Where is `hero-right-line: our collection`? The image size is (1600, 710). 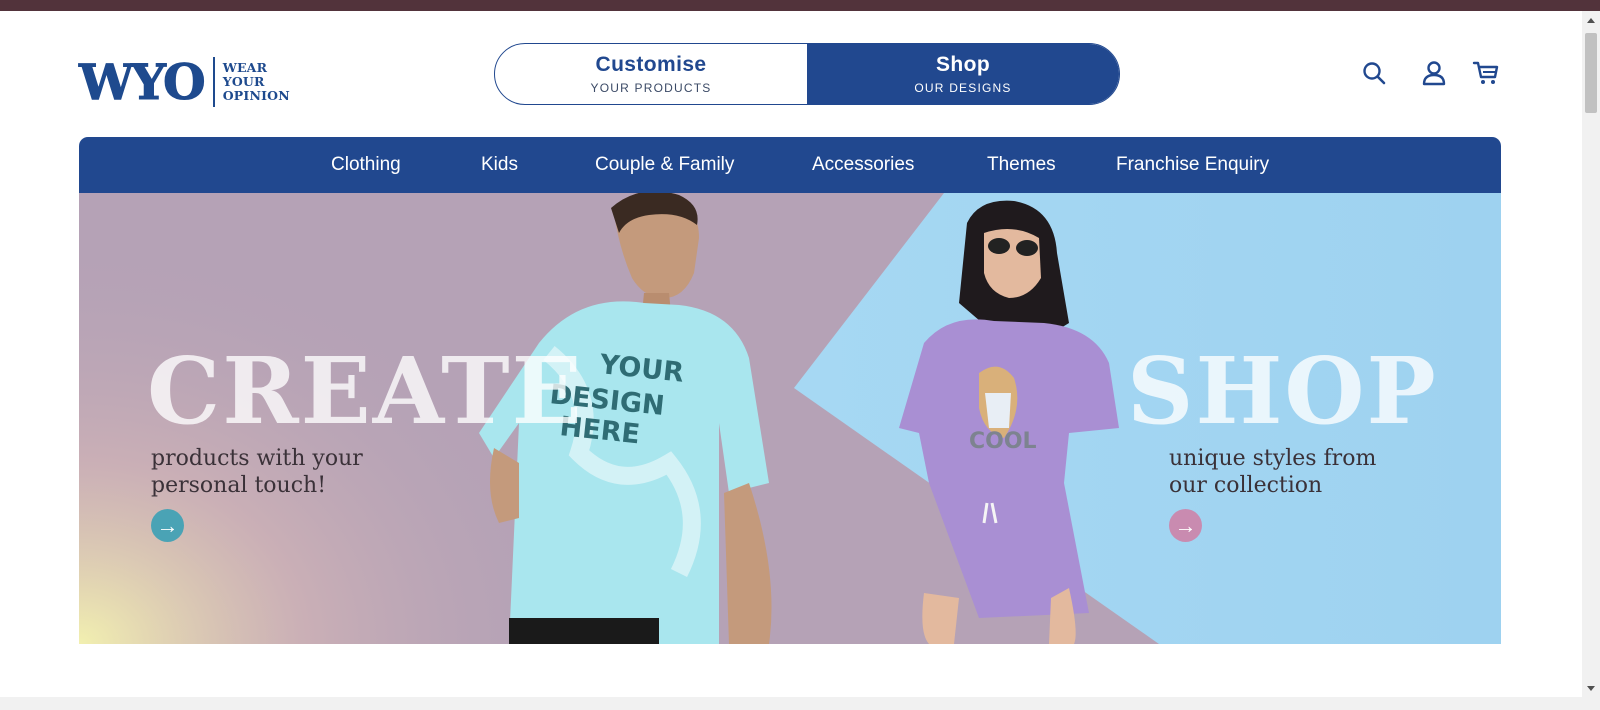
hero-right-line: our collection is located at coordinates (1246, 485).